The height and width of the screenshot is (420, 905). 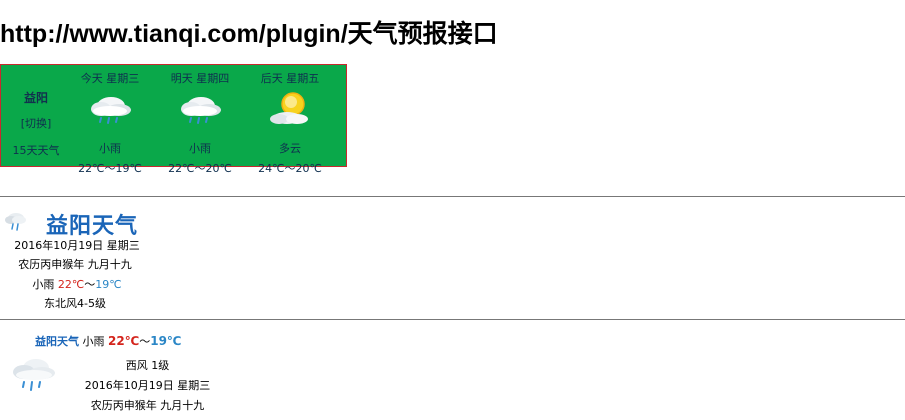 I want to click on day-condition: 多云, so click(x=290, y=148).